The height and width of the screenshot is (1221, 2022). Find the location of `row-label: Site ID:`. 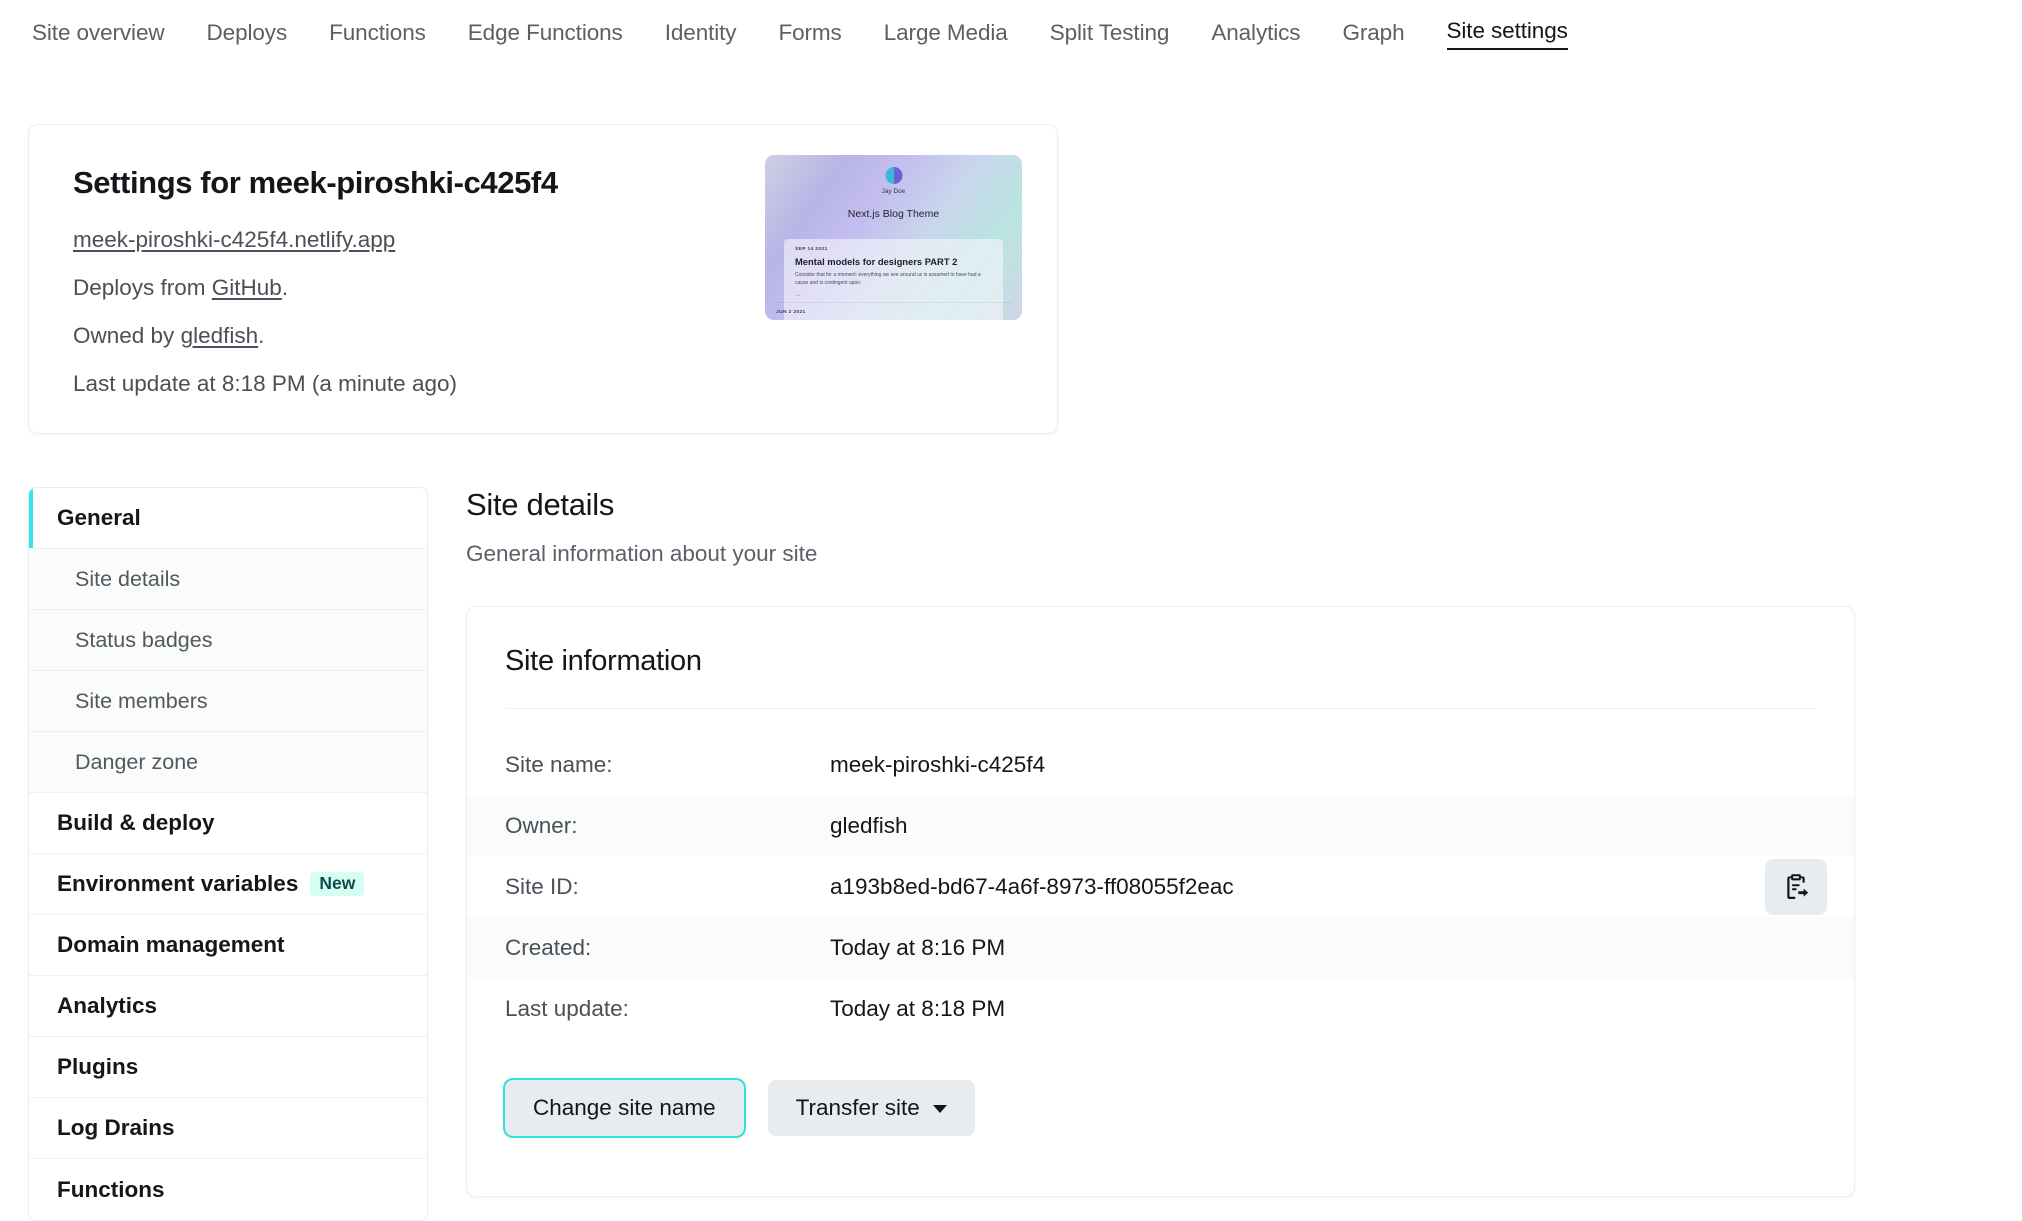

row-label: Site ID: is located at coordinates (542, 886).